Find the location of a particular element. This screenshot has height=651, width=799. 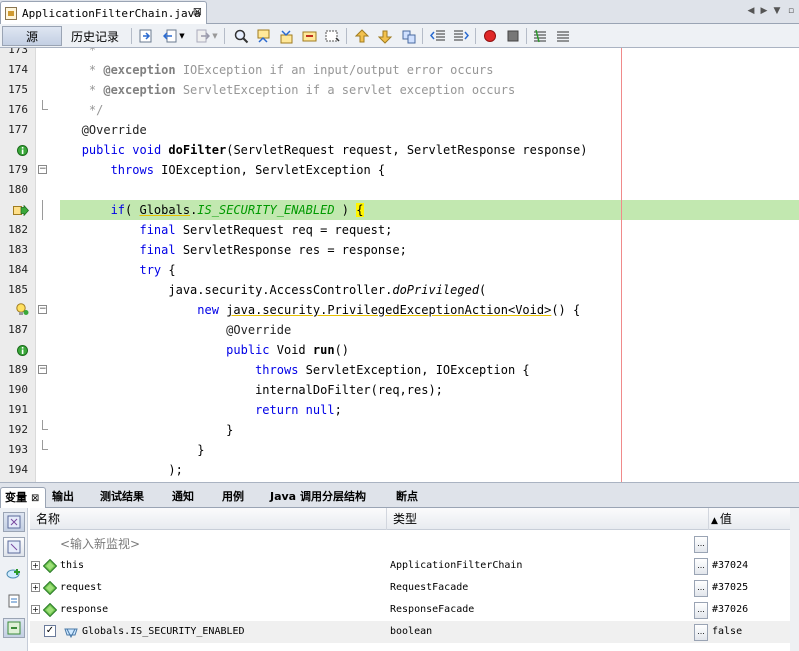

lightbulb-hint-icon is located at coordinates (22, 309).